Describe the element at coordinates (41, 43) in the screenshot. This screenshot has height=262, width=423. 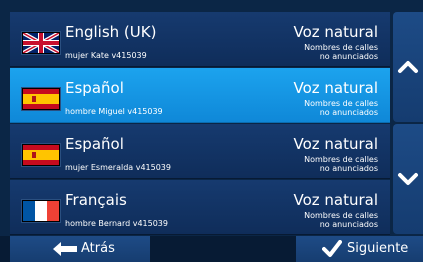
I see `uk-flag-icon` at that location.